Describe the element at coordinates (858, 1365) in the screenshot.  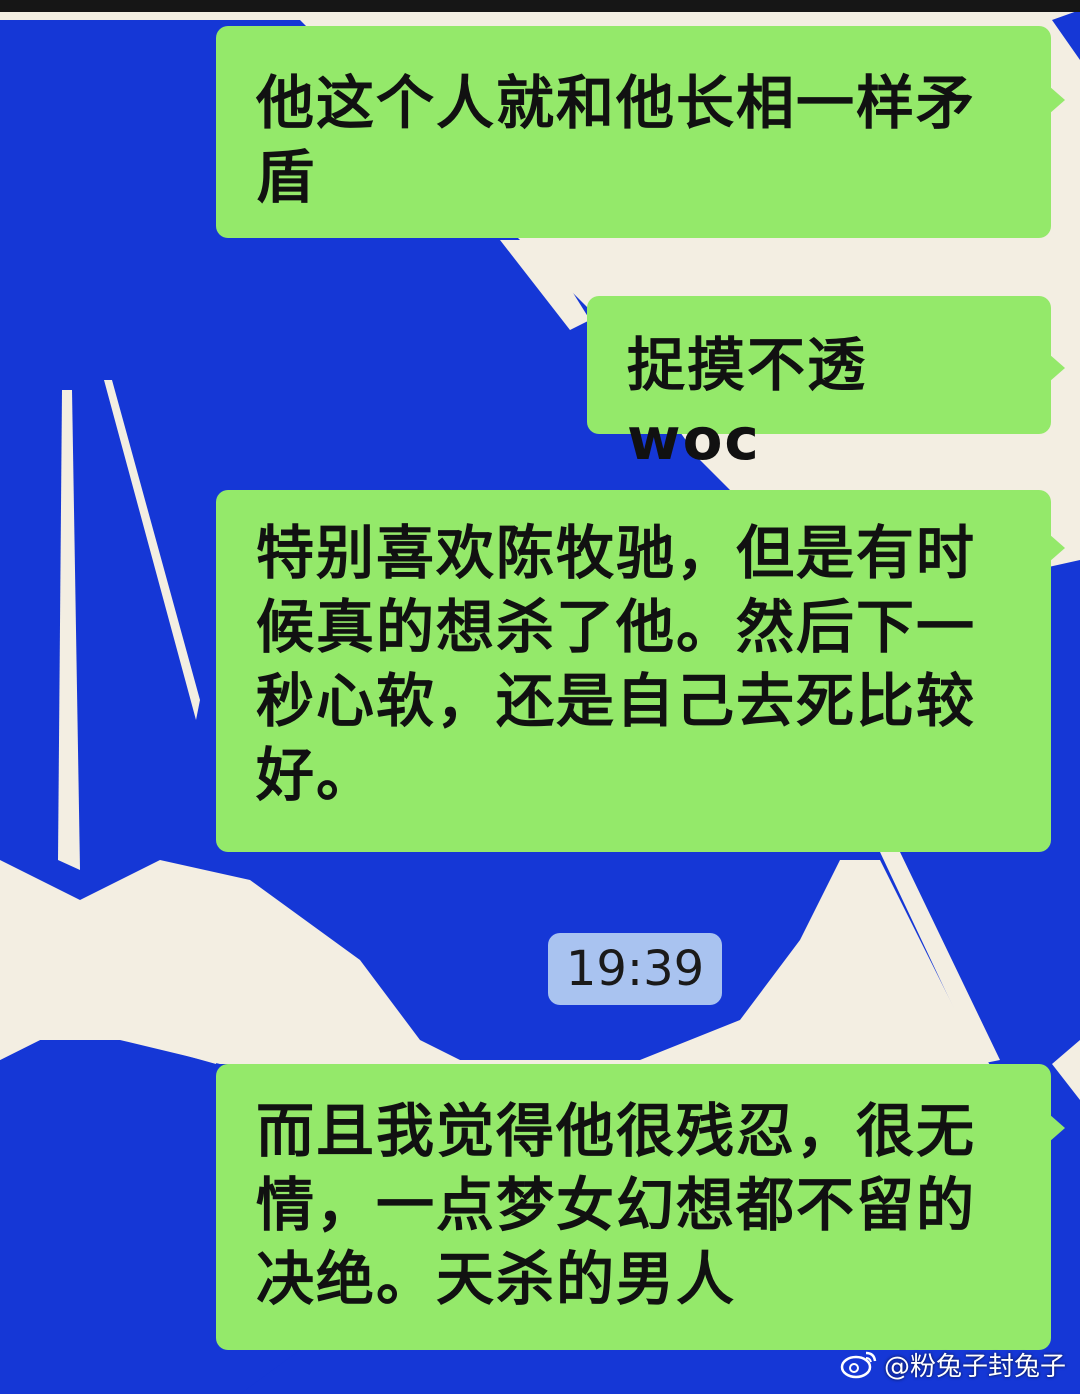
I see `weibo-logo-icon` at that location.